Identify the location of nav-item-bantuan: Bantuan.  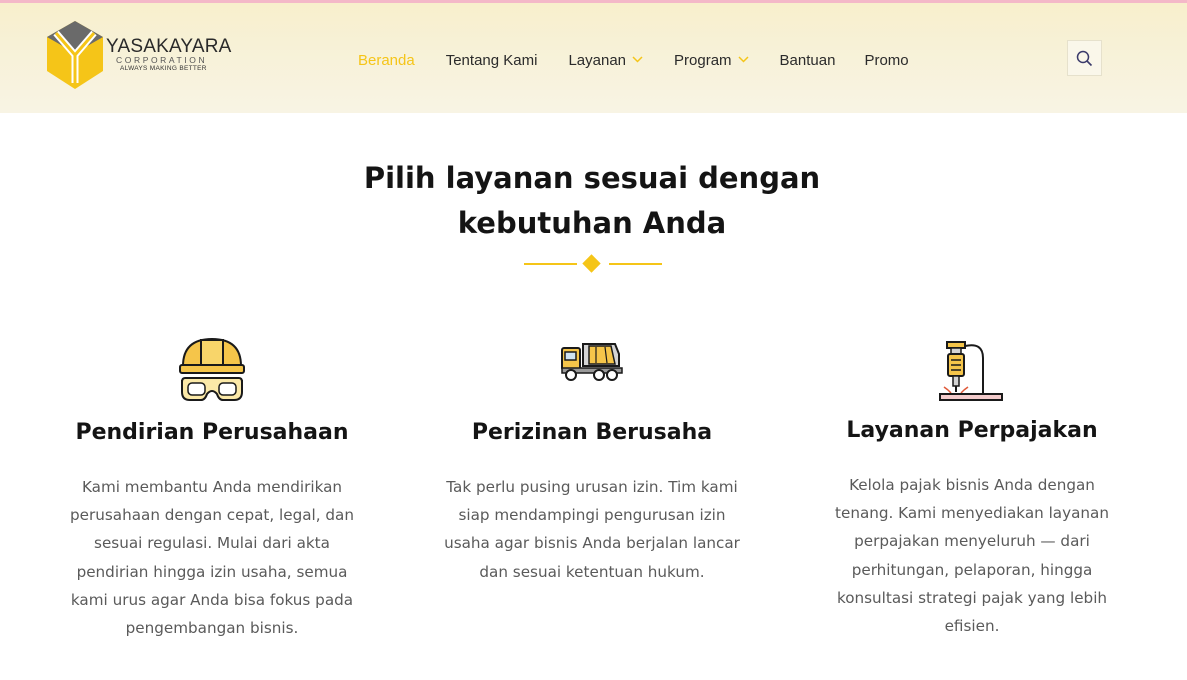
(808, 60).